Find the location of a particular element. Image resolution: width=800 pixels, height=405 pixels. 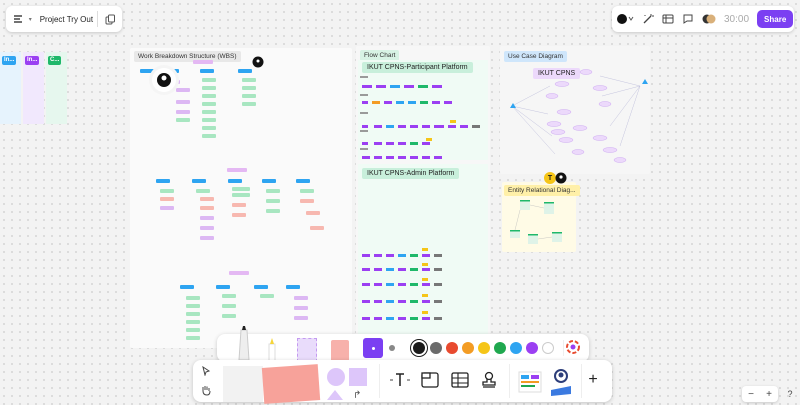

board-menu-icon is located at coordinates (18, 19).